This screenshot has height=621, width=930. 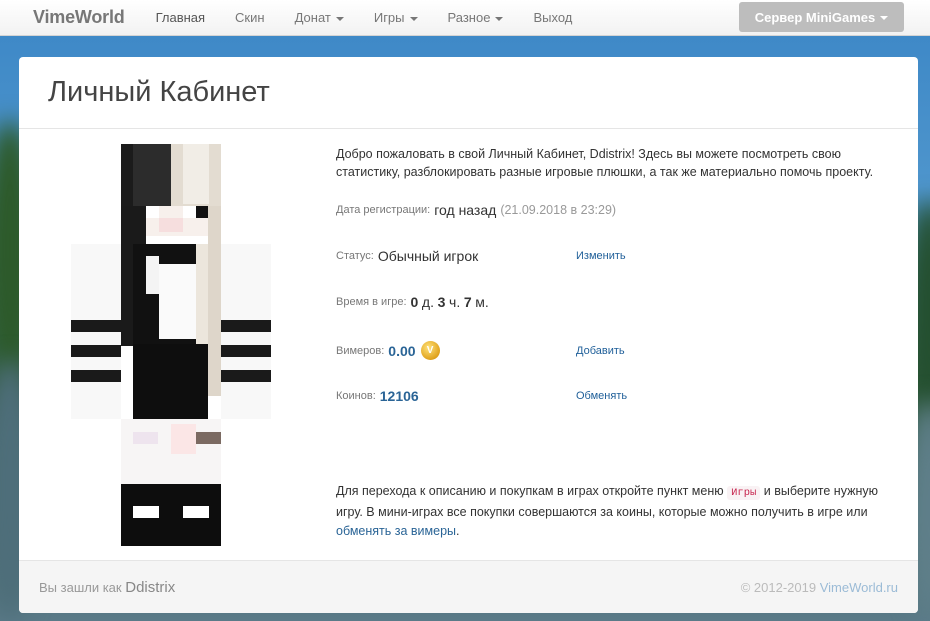 I want to click on nav-logout-label: Выход, so click(x=553, y=17).